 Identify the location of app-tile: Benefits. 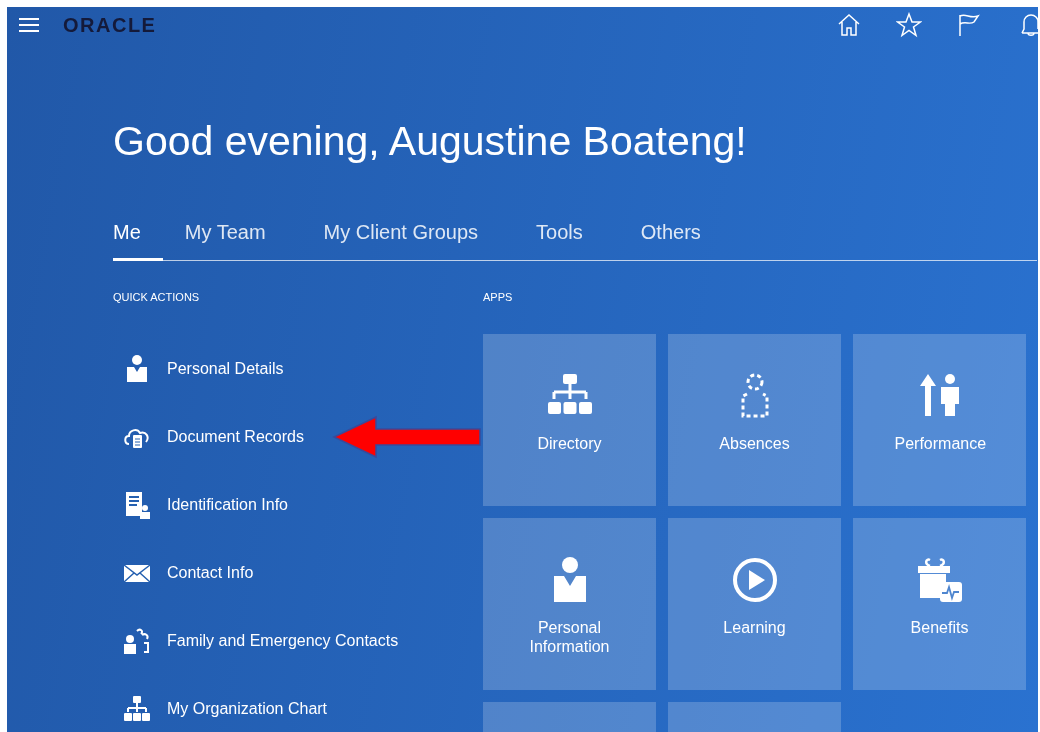
(939, 604).